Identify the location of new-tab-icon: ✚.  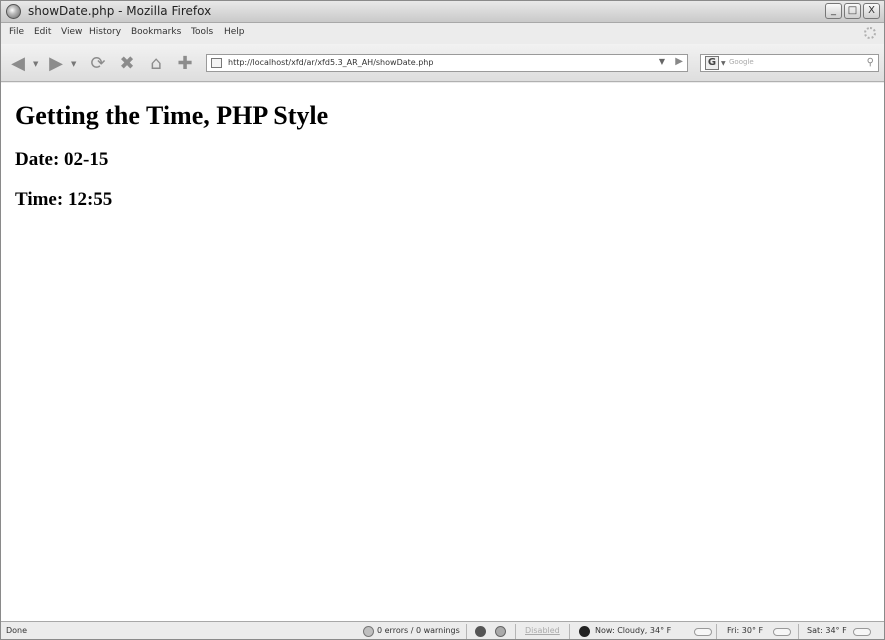
(185, 63).